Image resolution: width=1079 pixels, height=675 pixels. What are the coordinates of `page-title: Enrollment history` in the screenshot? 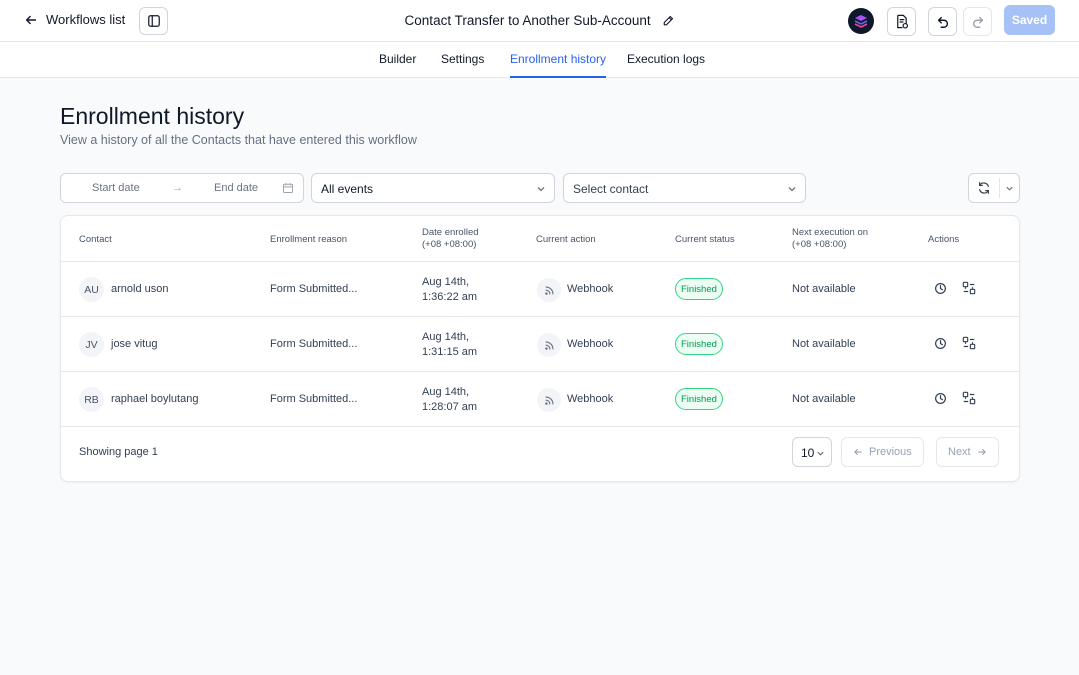 It's located at (152, 116).